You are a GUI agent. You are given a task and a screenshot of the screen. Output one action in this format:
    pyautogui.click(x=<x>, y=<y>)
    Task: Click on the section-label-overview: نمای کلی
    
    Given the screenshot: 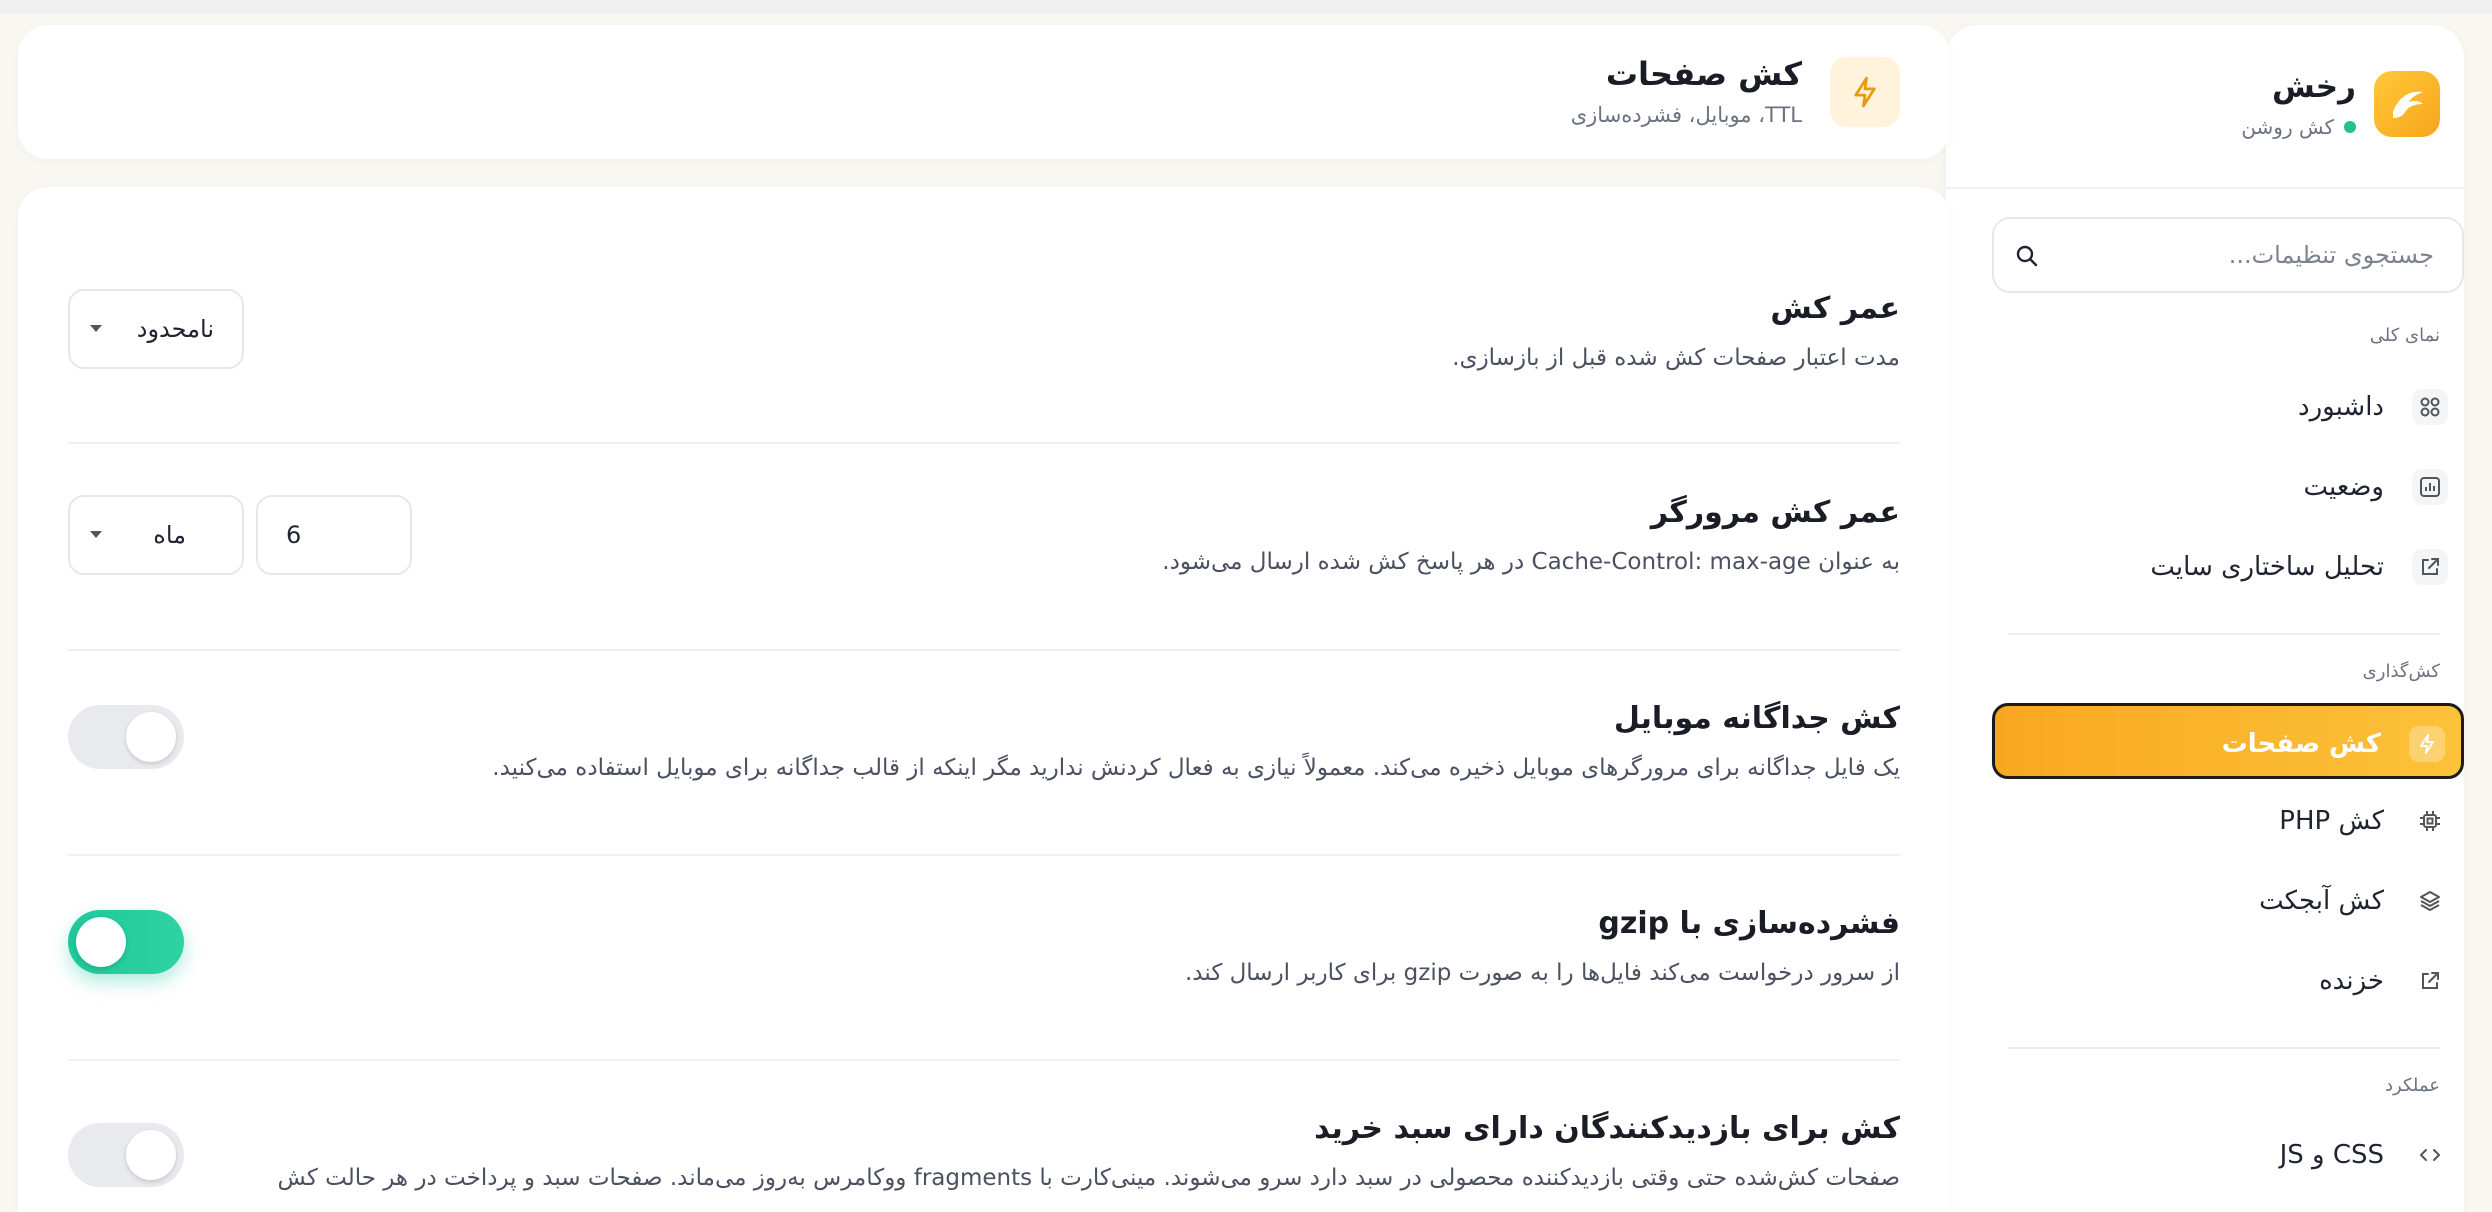 What is the action you would take?
    pyautogui.click(x=2404, y=335)
    